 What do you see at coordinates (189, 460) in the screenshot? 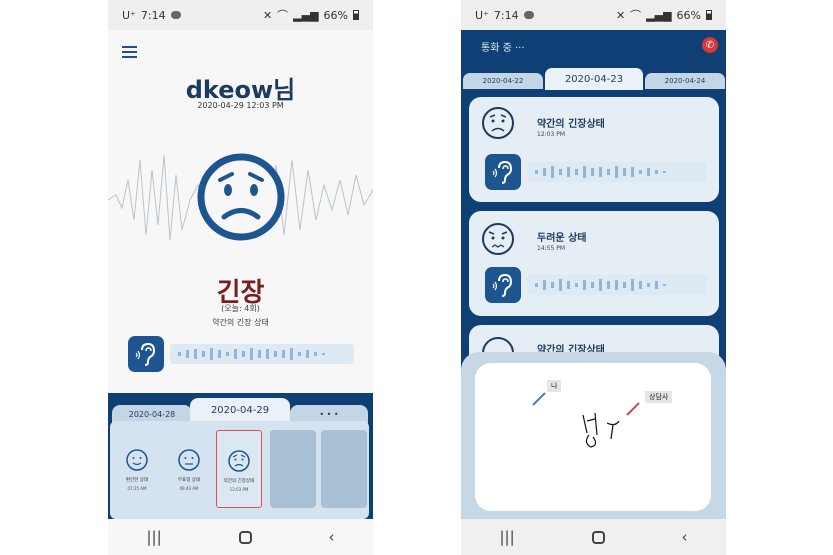
I see `neutral-face-icon` at bounding box center [189, 460].